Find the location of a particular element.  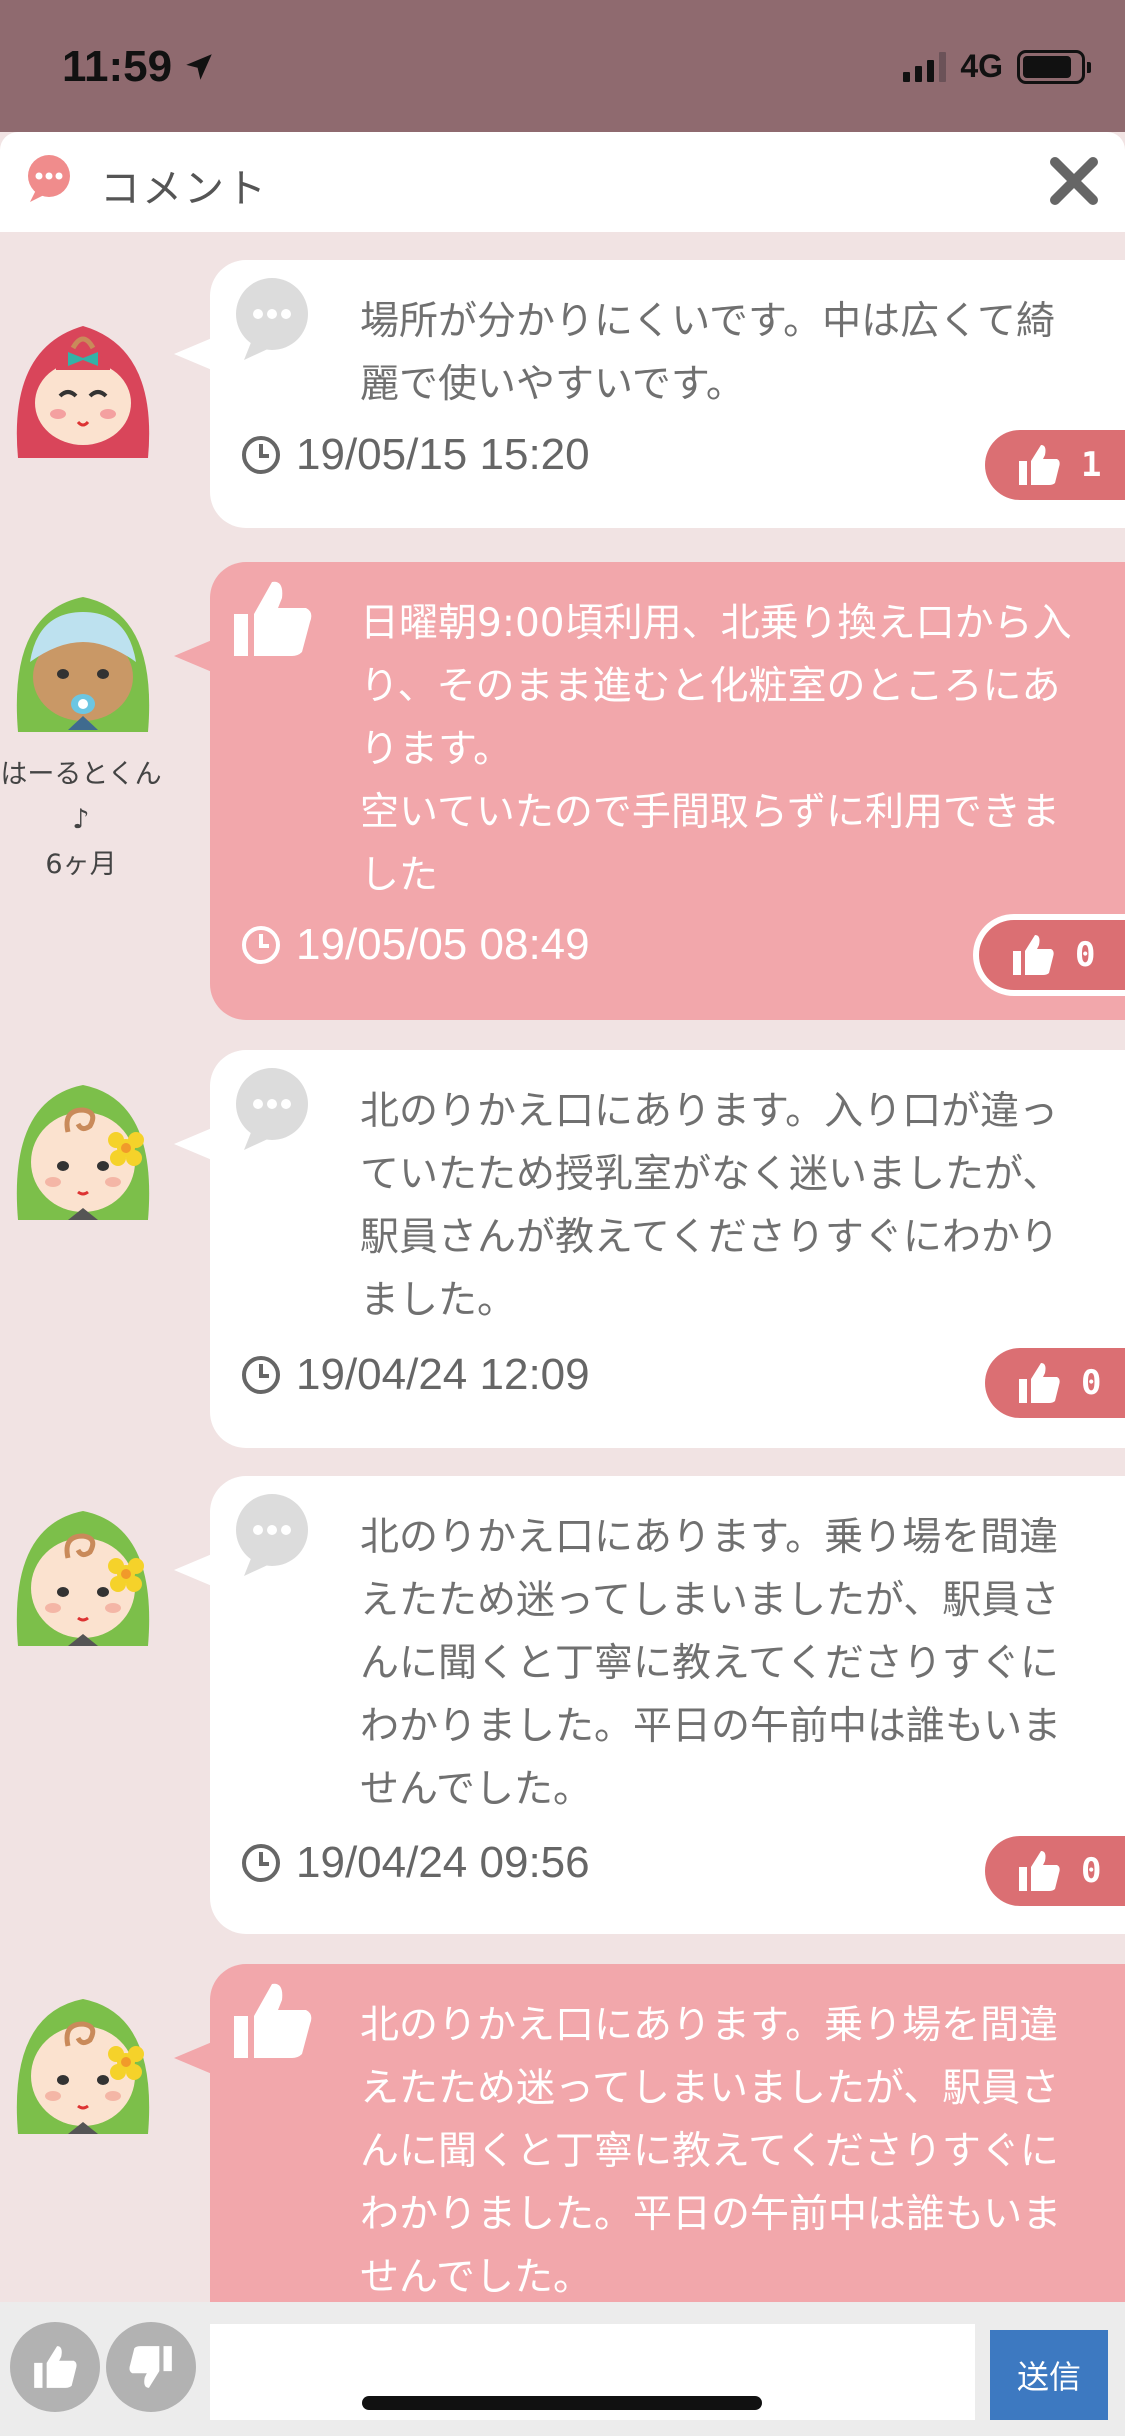

red-hood-baby-avatar is located at coordinates (83, 392).